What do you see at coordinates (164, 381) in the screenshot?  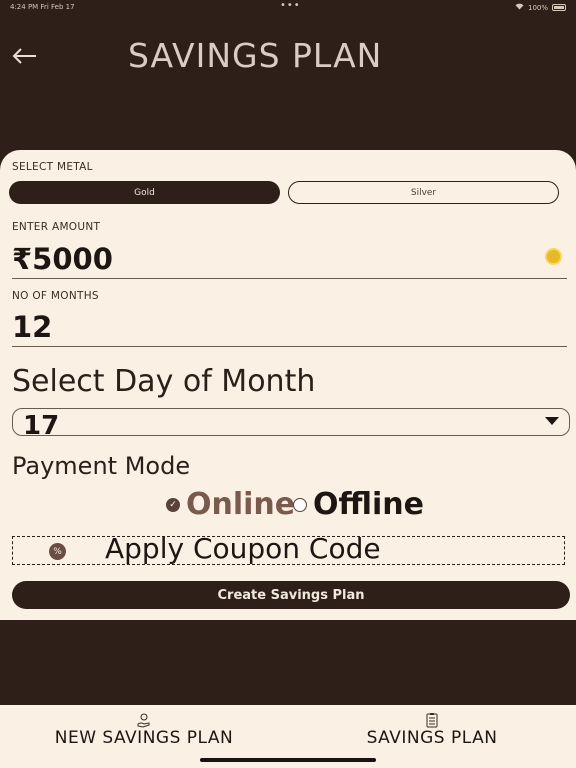 I see `select-day-title: Select Day of Month` at bounding box center [164, 381].